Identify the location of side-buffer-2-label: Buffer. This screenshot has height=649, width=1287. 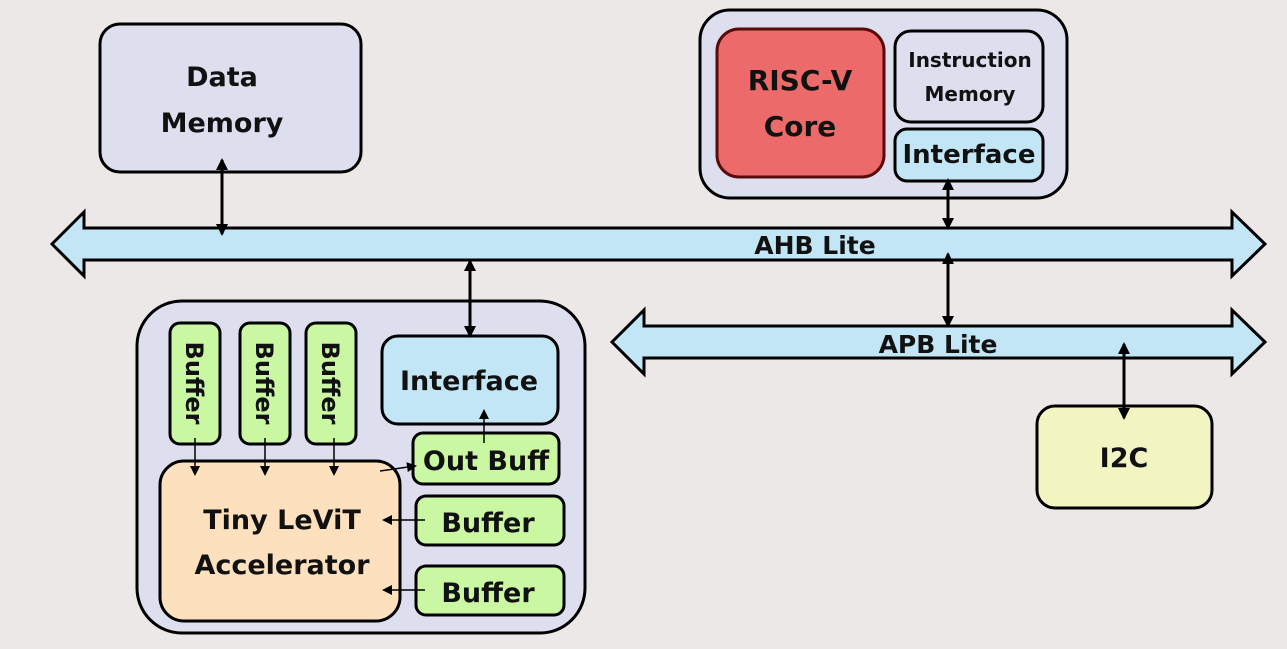
(488, 593).